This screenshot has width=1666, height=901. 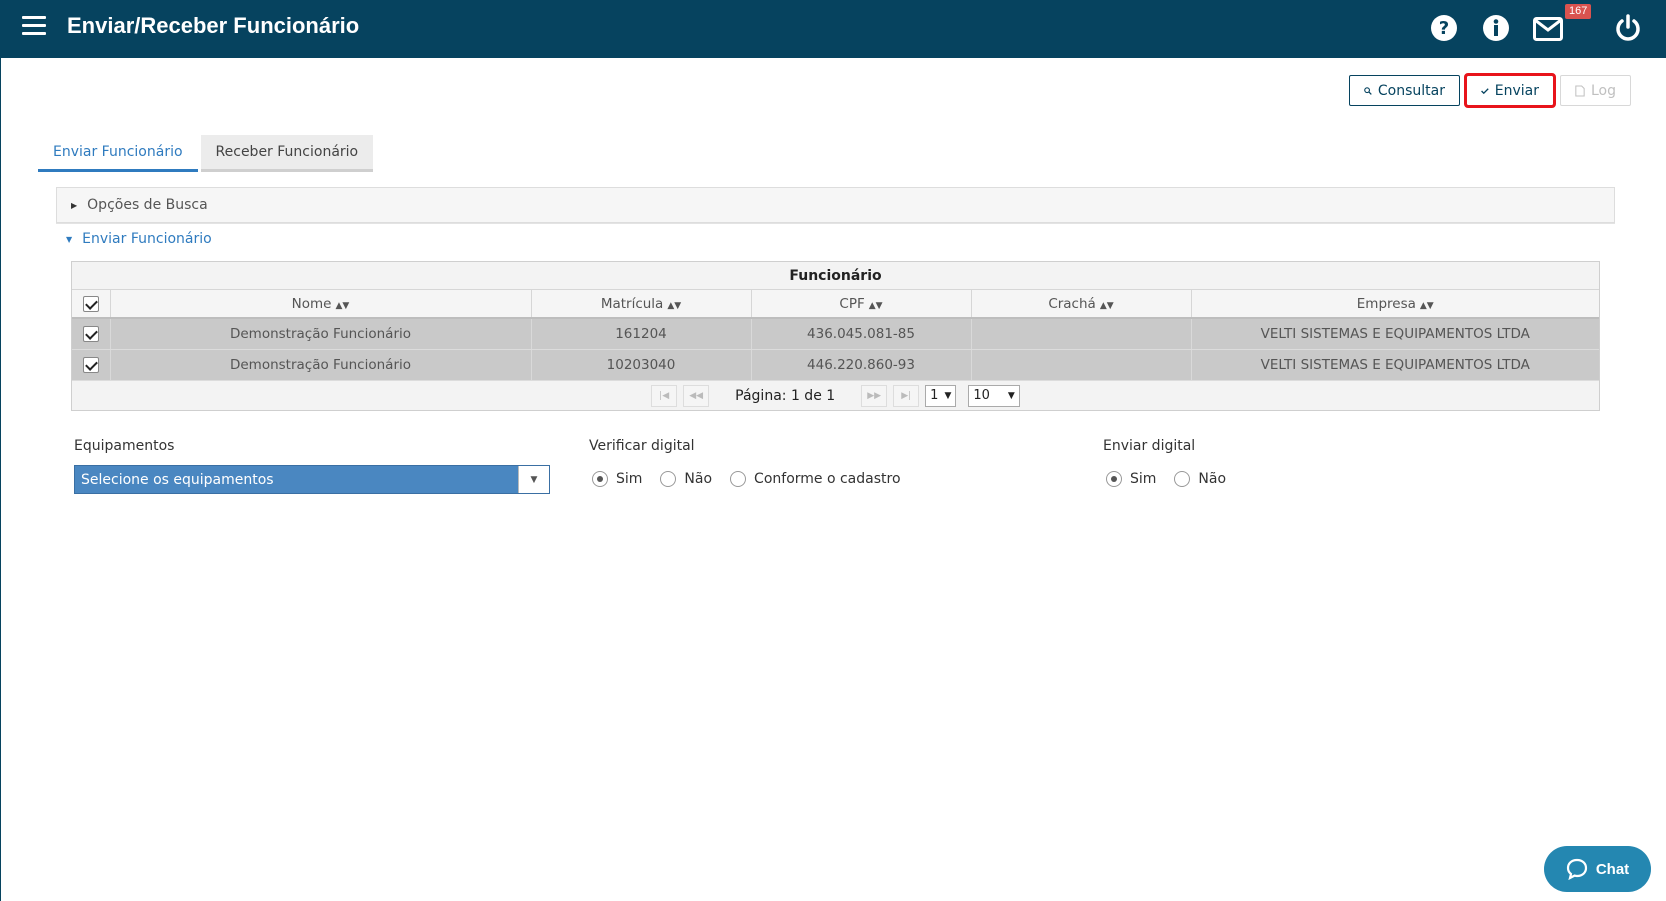 I want to click on consultar-button: Consultar, so click(x=1404, y=90).